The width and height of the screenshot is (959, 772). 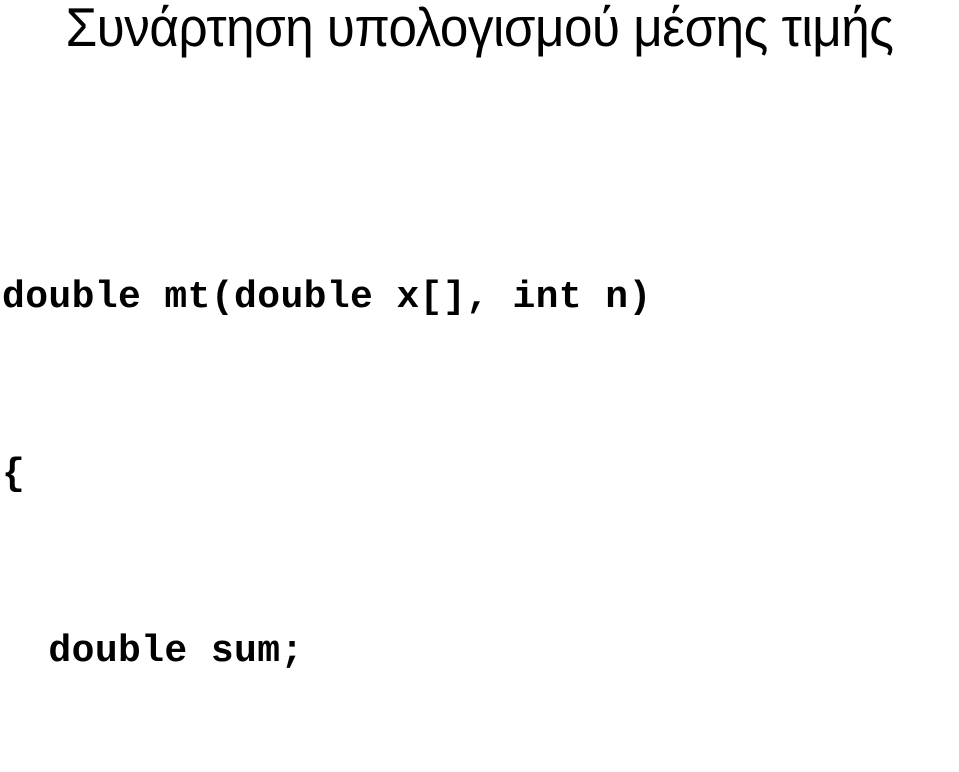 I want to click on code-line: double mt(double x[], int n), so click(x=327, y=297).